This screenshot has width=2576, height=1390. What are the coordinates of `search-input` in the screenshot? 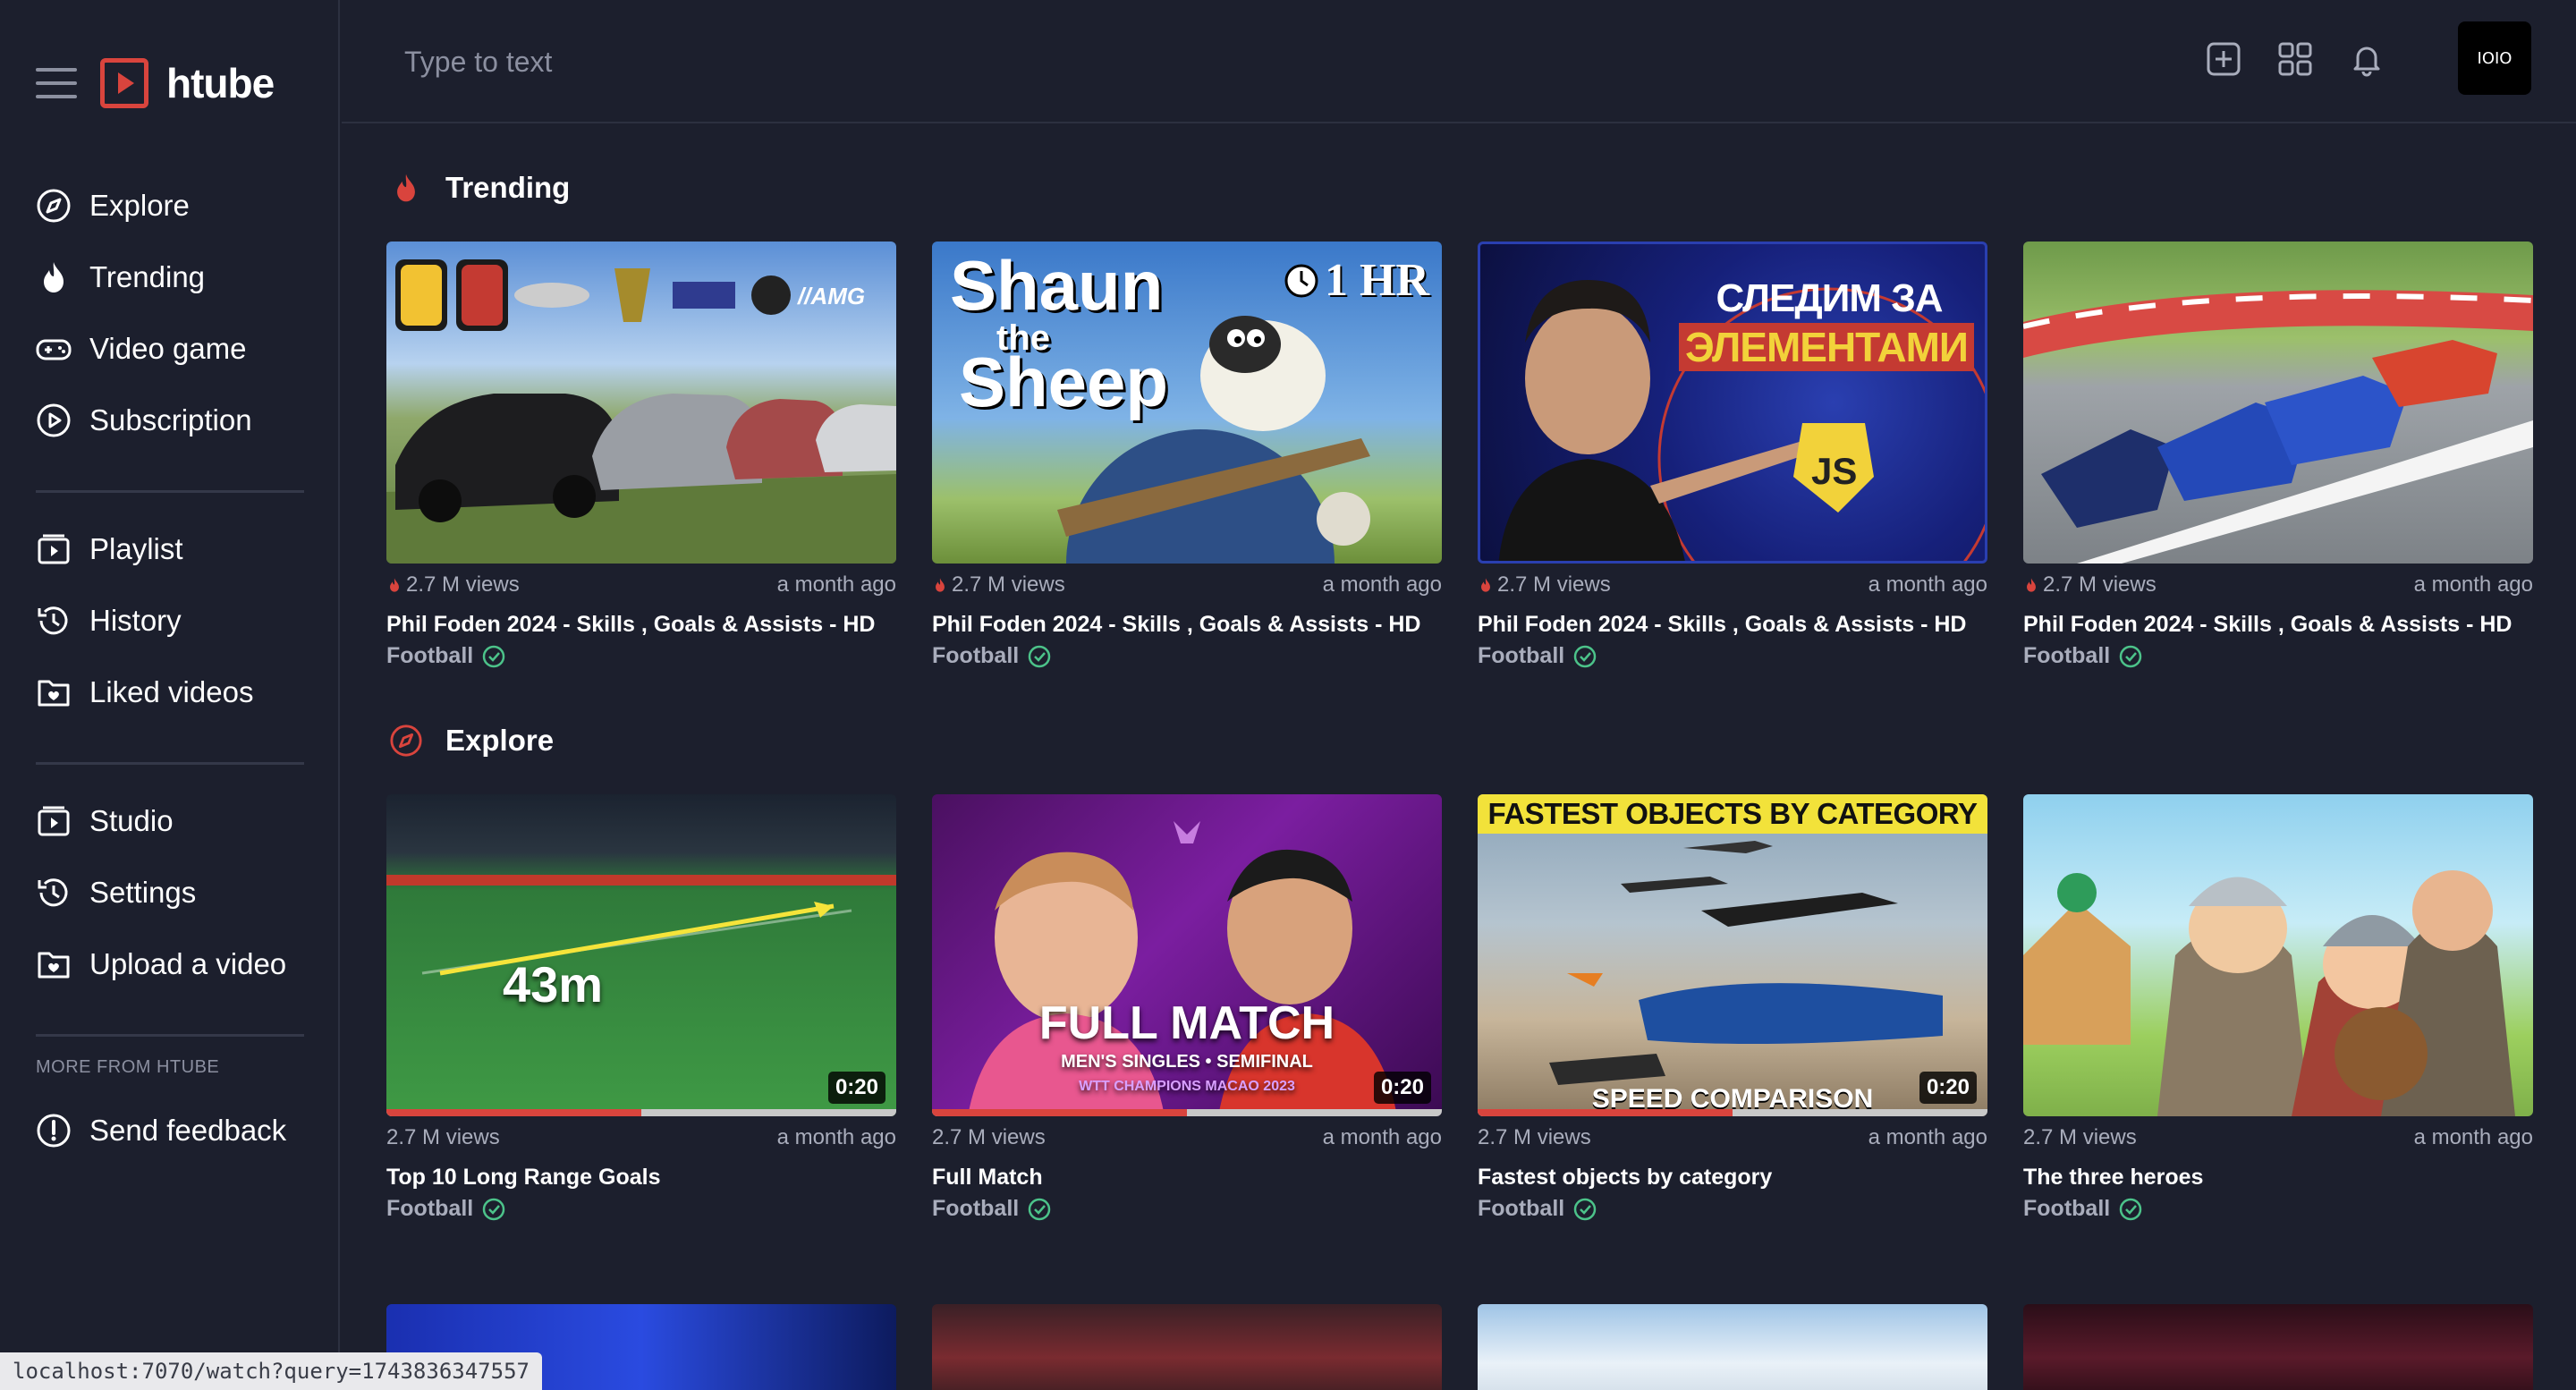 It's located at (762, 61).